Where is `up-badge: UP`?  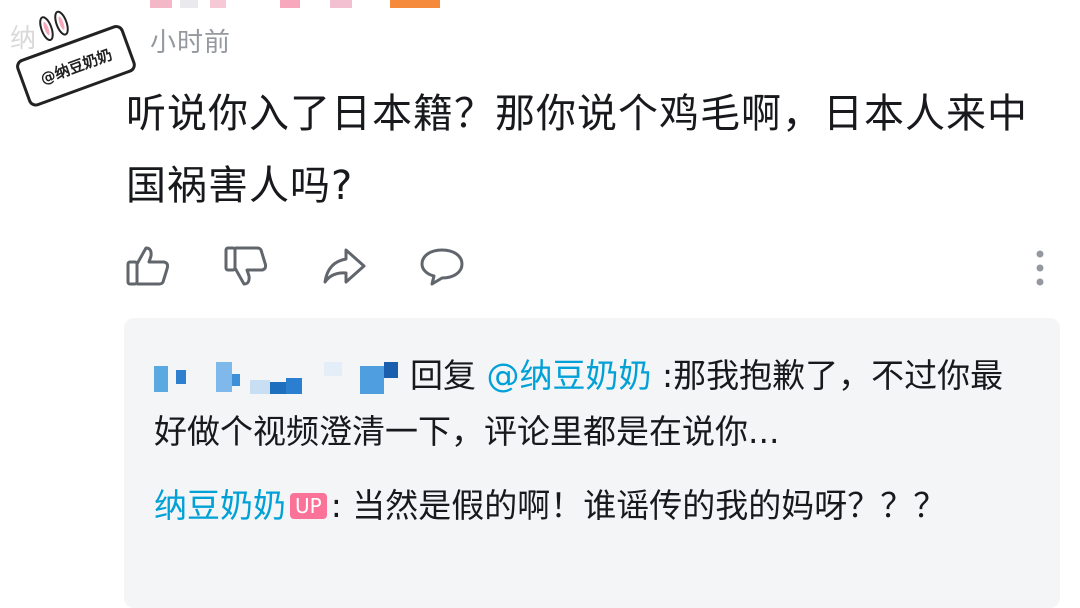 up-badge: UP is located at coordinates (308, 506).